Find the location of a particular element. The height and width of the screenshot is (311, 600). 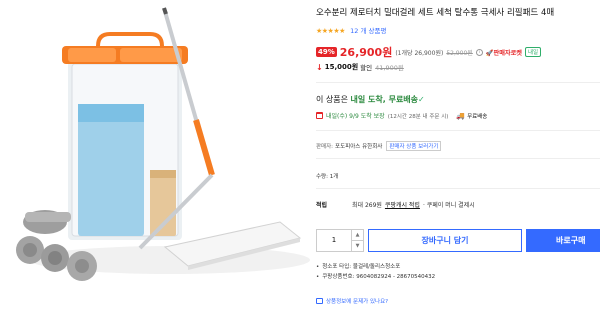

coupon-original-price: 41,900원 is located at coordinates (389, 68).